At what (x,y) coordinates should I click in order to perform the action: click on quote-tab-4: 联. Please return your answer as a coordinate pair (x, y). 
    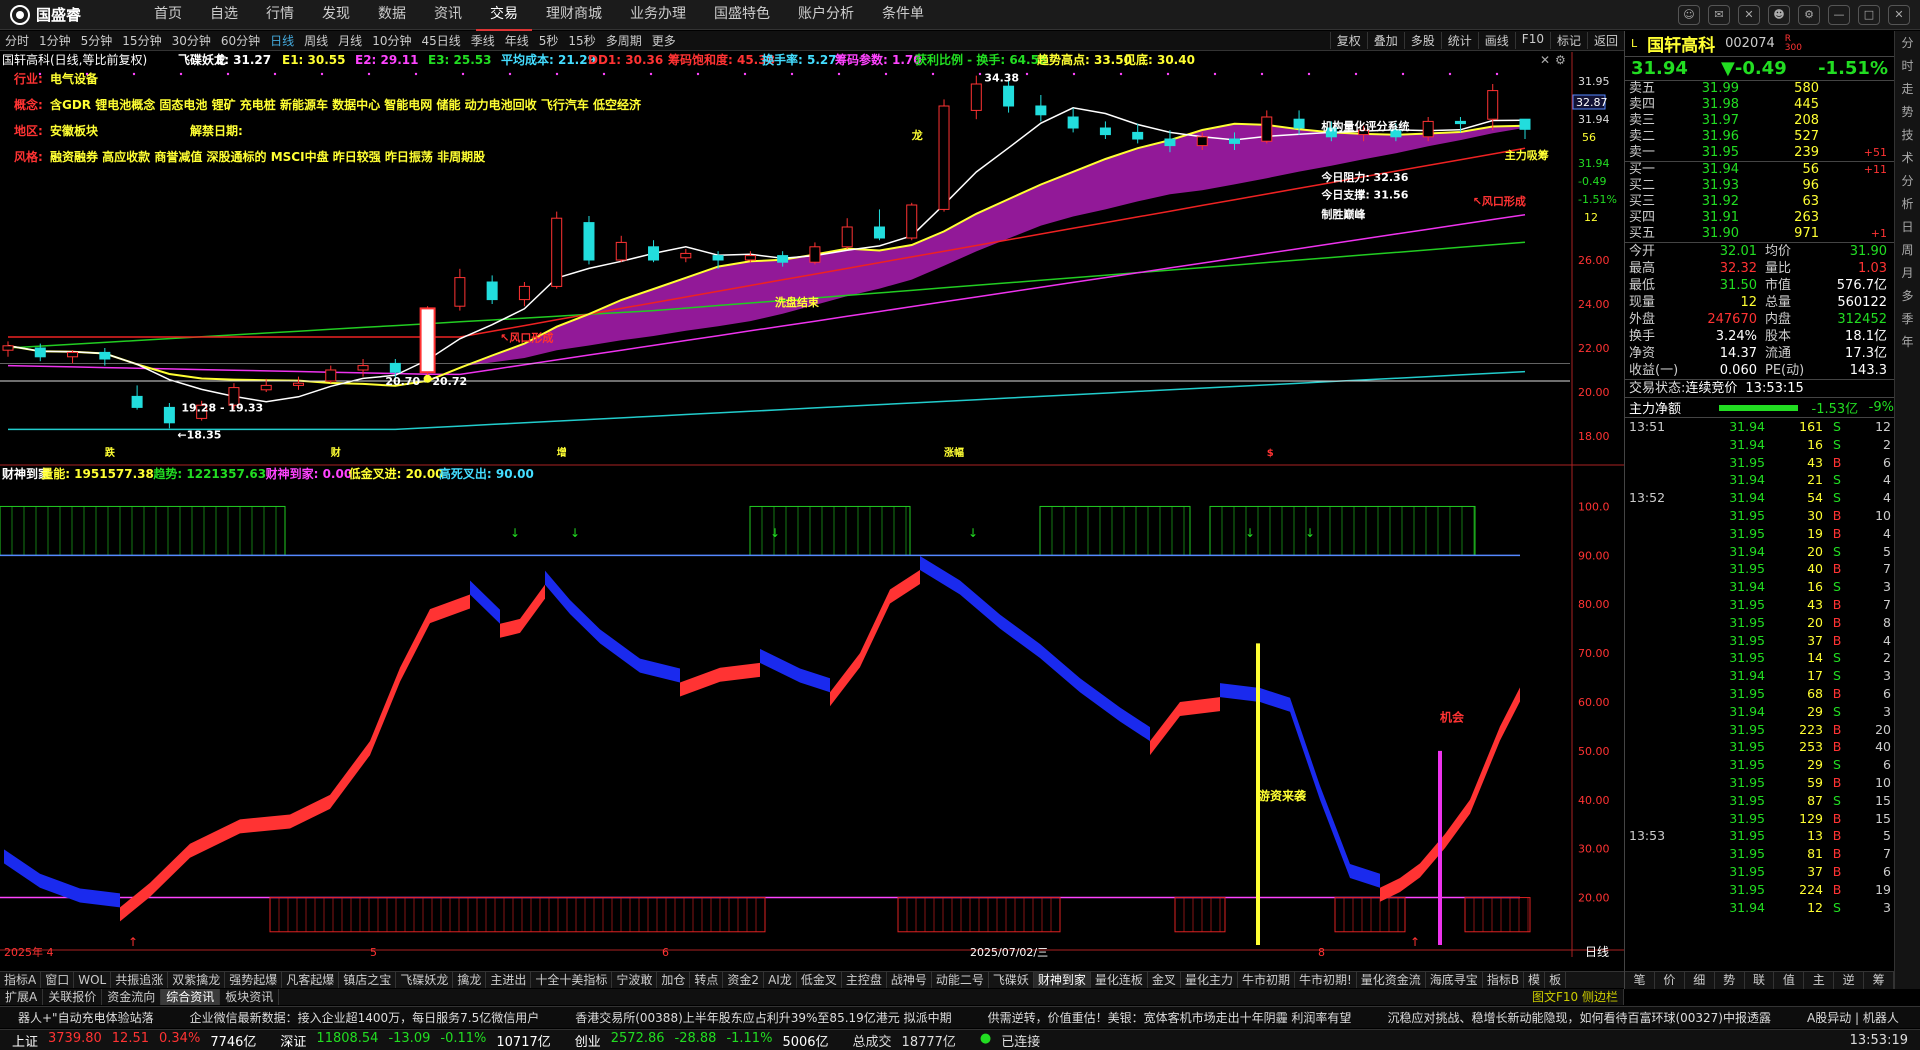
    Looking at the image, I should click on (1760, 980).